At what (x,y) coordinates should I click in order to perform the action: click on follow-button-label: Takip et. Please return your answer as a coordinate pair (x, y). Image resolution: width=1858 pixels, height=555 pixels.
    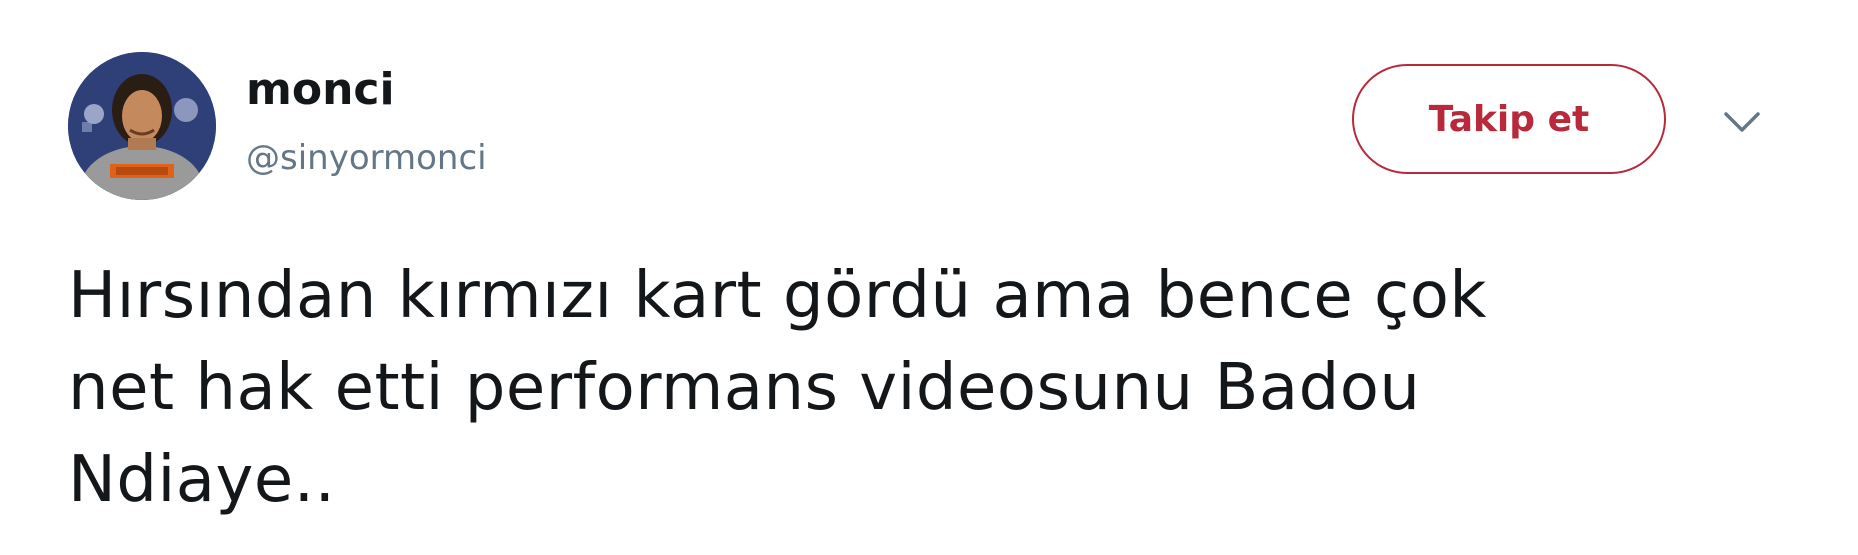
    Looking at the image, I should click on (1509, 119).